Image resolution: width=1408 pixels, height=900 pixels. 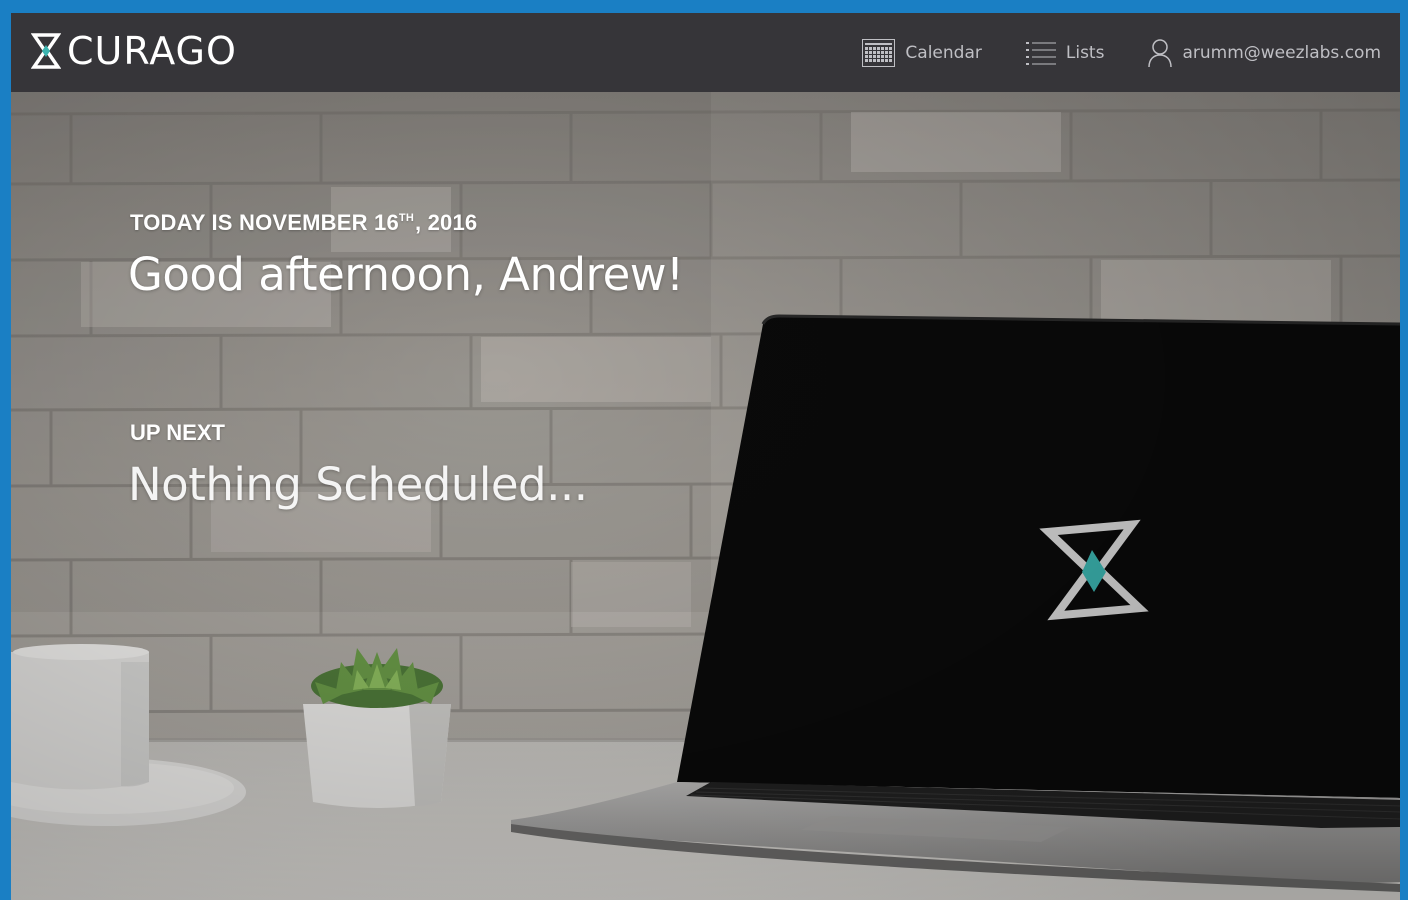 I want to click on brand-logo: CURAGO, so click(x=134, y=51).